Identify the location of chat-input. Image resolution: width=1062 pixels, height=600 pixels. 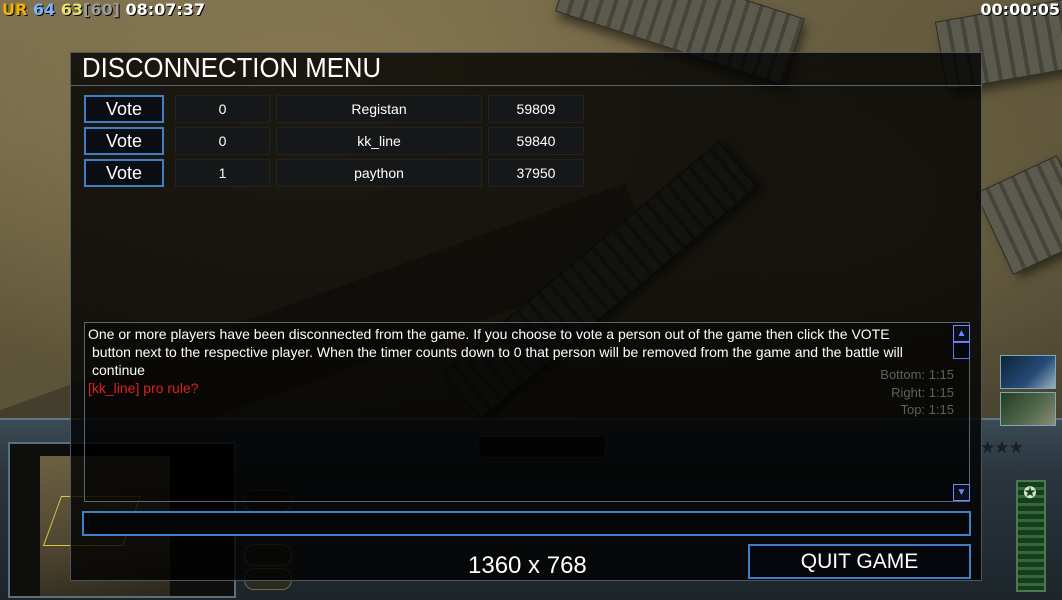
(526, 523).